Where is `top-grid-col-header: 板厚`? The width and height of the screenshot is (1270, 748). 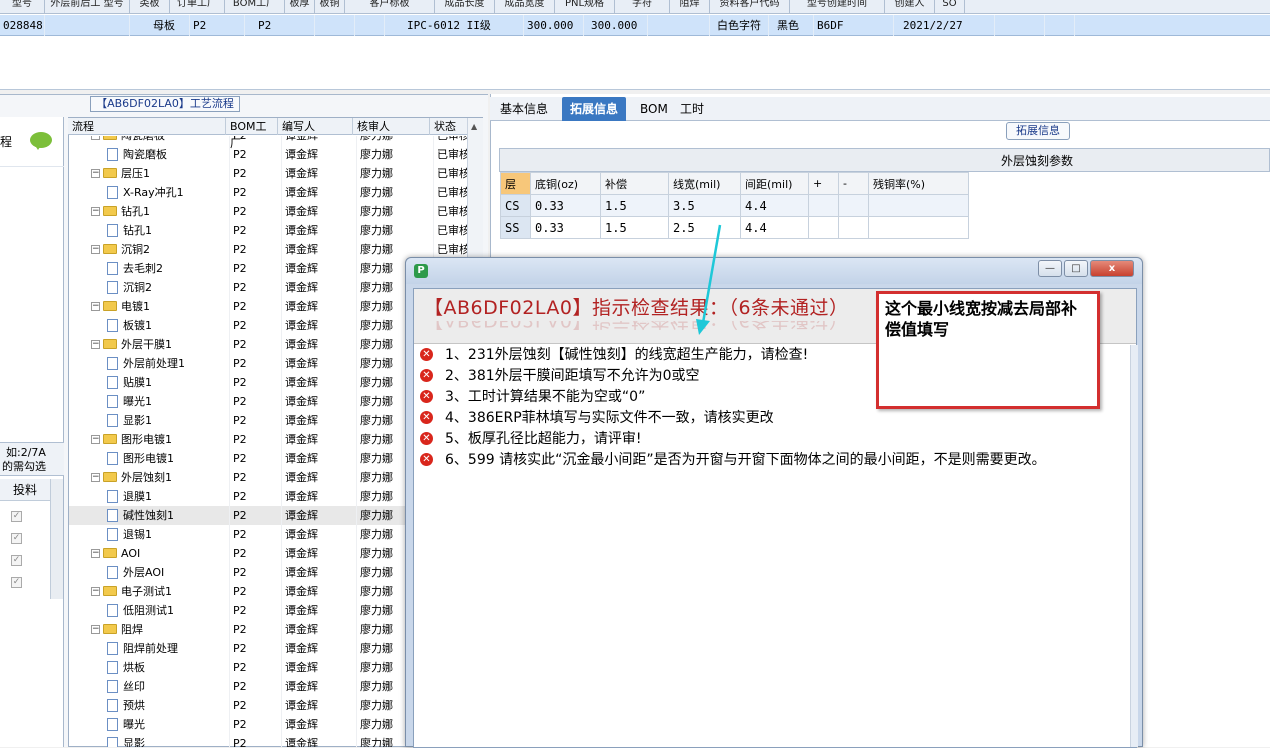
top-grid-col-header: 板厚 is located at coordinates (300, 7).